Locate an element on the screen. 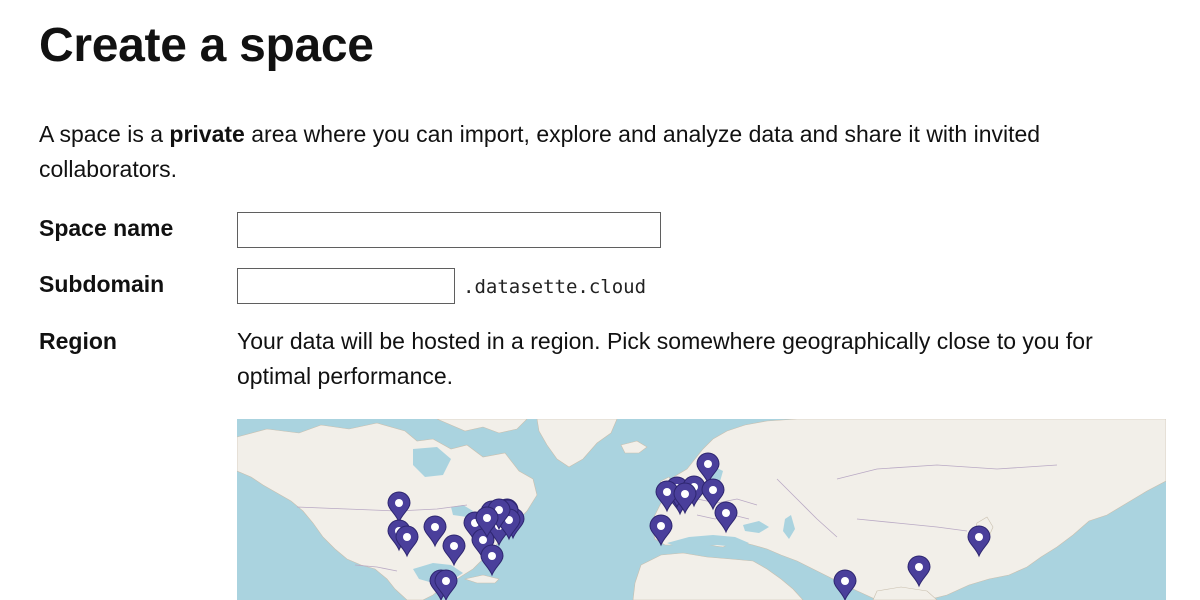  subdomain-label: Subdomain is located at coordinates (102, 284).